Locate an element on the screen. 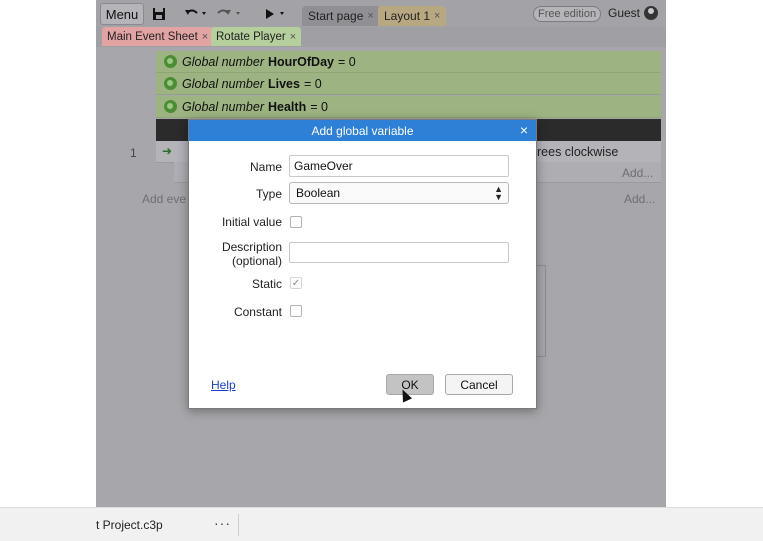 The width and height of the screenshot is (763, 541). static-label: Static is located at coordinates (266, 284).